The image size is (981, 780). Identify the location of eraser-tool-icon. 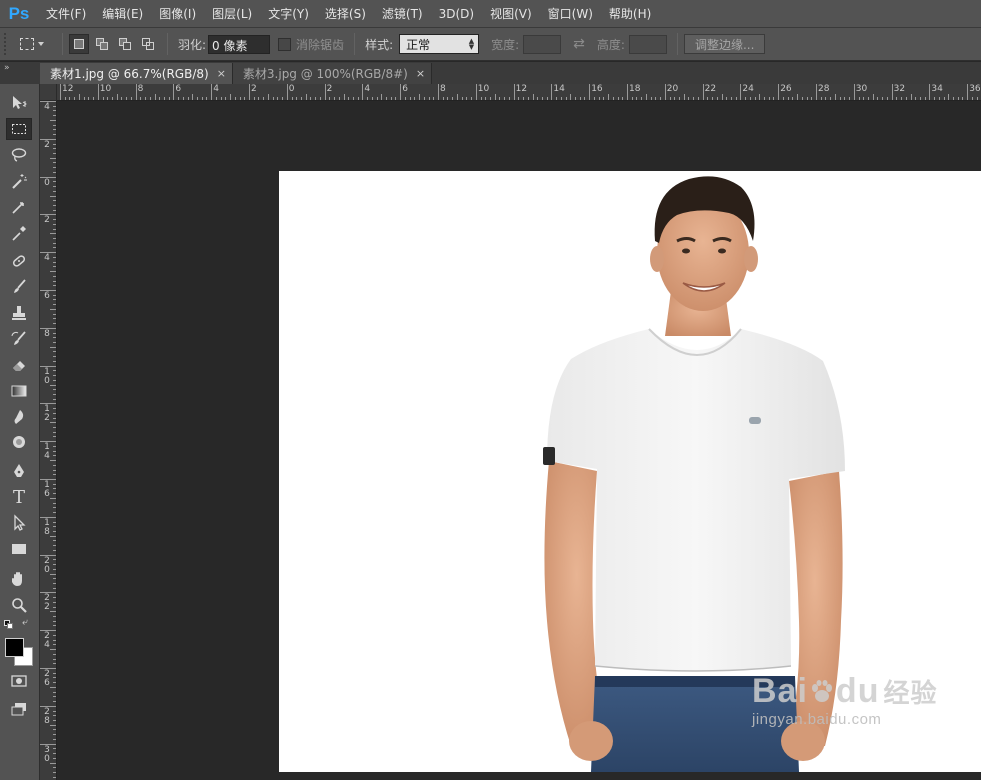
(19, 365).